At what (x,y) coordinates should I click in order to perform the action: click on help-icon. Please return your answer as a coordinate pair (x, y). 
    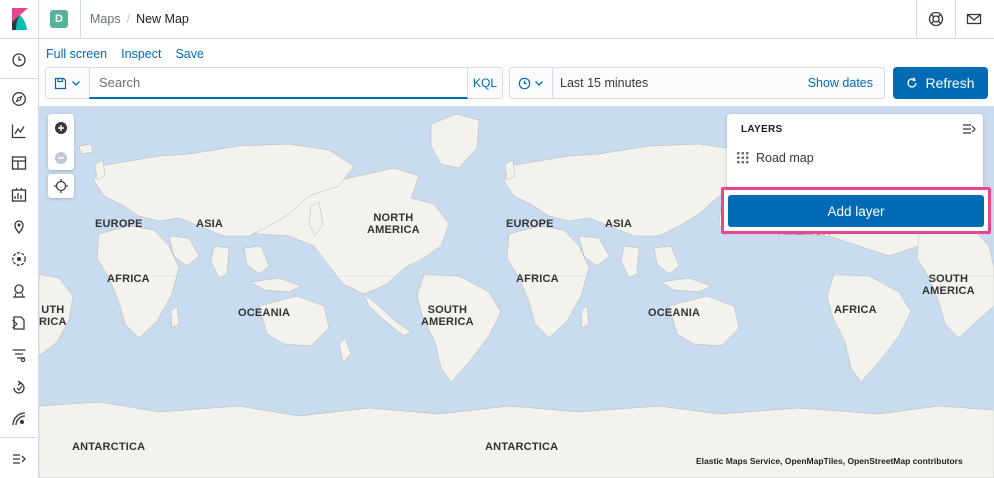
    Looking at the image, I should click on (936, 19).